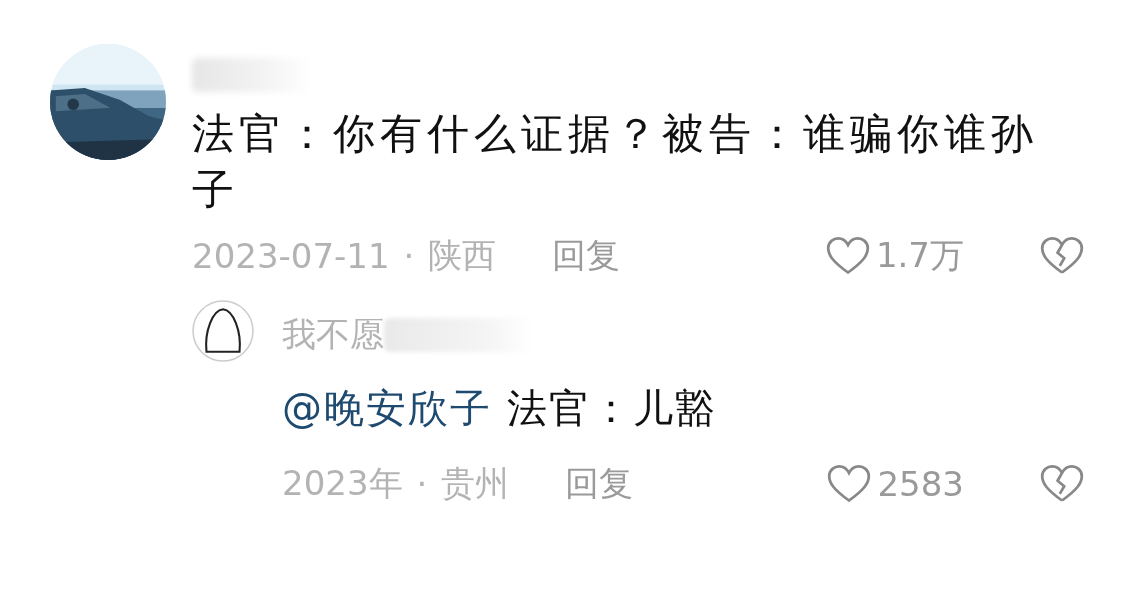 The image size is (1148, 600). I want to click on like-count: 1.7万, so click(919, 255).